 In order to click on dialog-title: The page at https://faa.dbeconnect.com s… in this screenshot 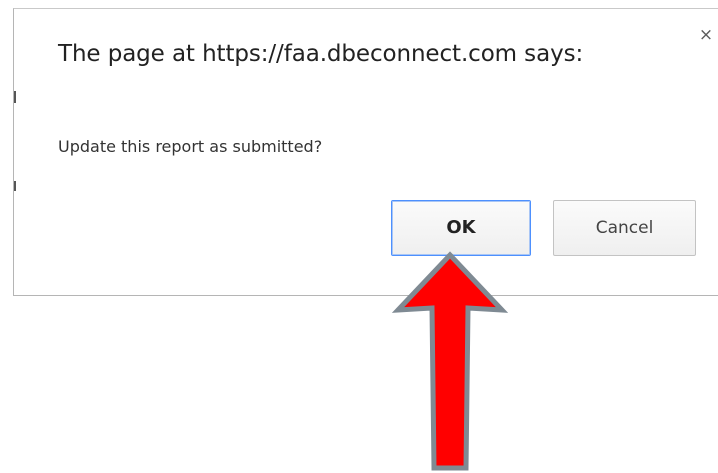, I will do `click(321, 54)`.